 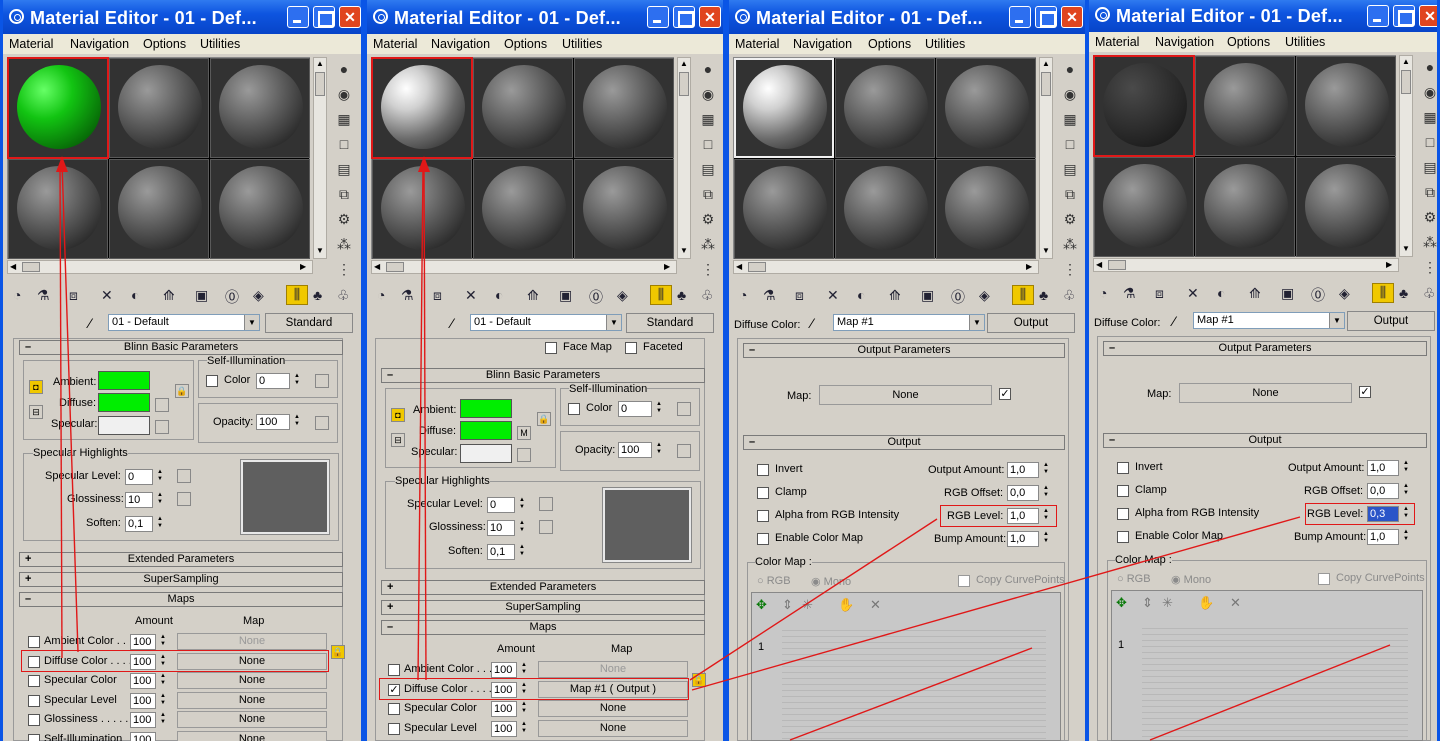 I want to click on uv-tiling-icon: □, so click(x=708, y=144).